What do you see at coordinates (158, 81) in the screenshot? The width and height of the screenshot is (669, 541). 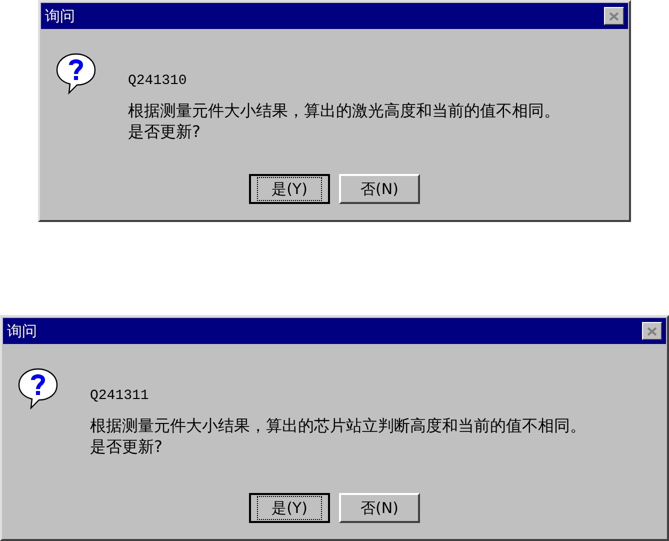 I see `message-code: Q241310` at bounding box center [158, 81].